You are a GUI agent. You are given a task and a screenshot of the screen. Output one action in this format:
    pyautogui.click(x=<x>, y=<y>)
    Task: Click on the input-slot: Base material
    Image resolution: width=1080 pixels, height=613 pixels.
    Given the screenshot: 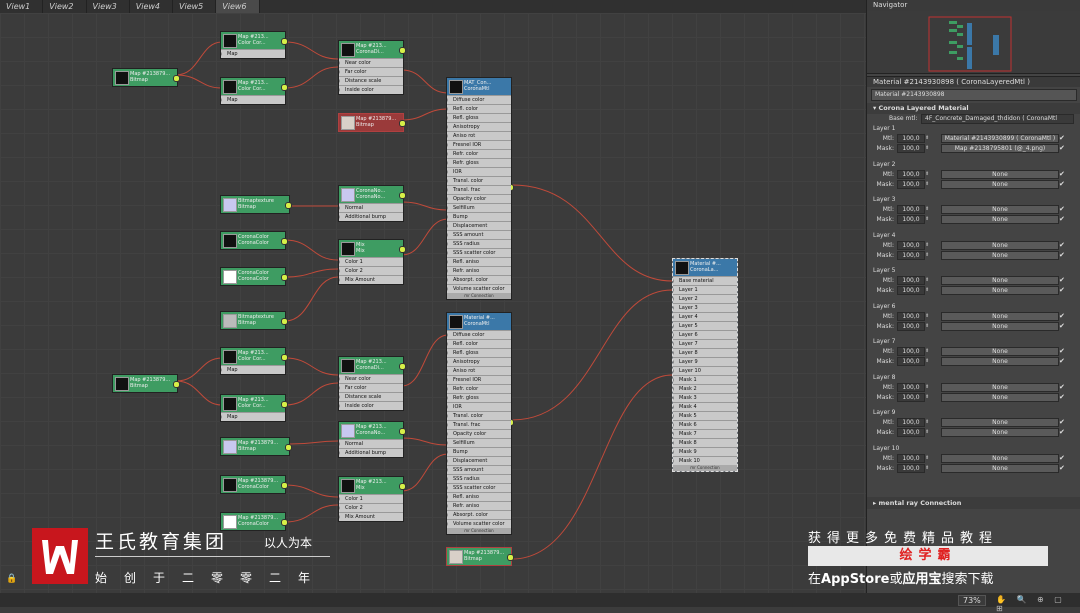 What is the action you would take?
    pyautogui.click(x=705, y=280)
    